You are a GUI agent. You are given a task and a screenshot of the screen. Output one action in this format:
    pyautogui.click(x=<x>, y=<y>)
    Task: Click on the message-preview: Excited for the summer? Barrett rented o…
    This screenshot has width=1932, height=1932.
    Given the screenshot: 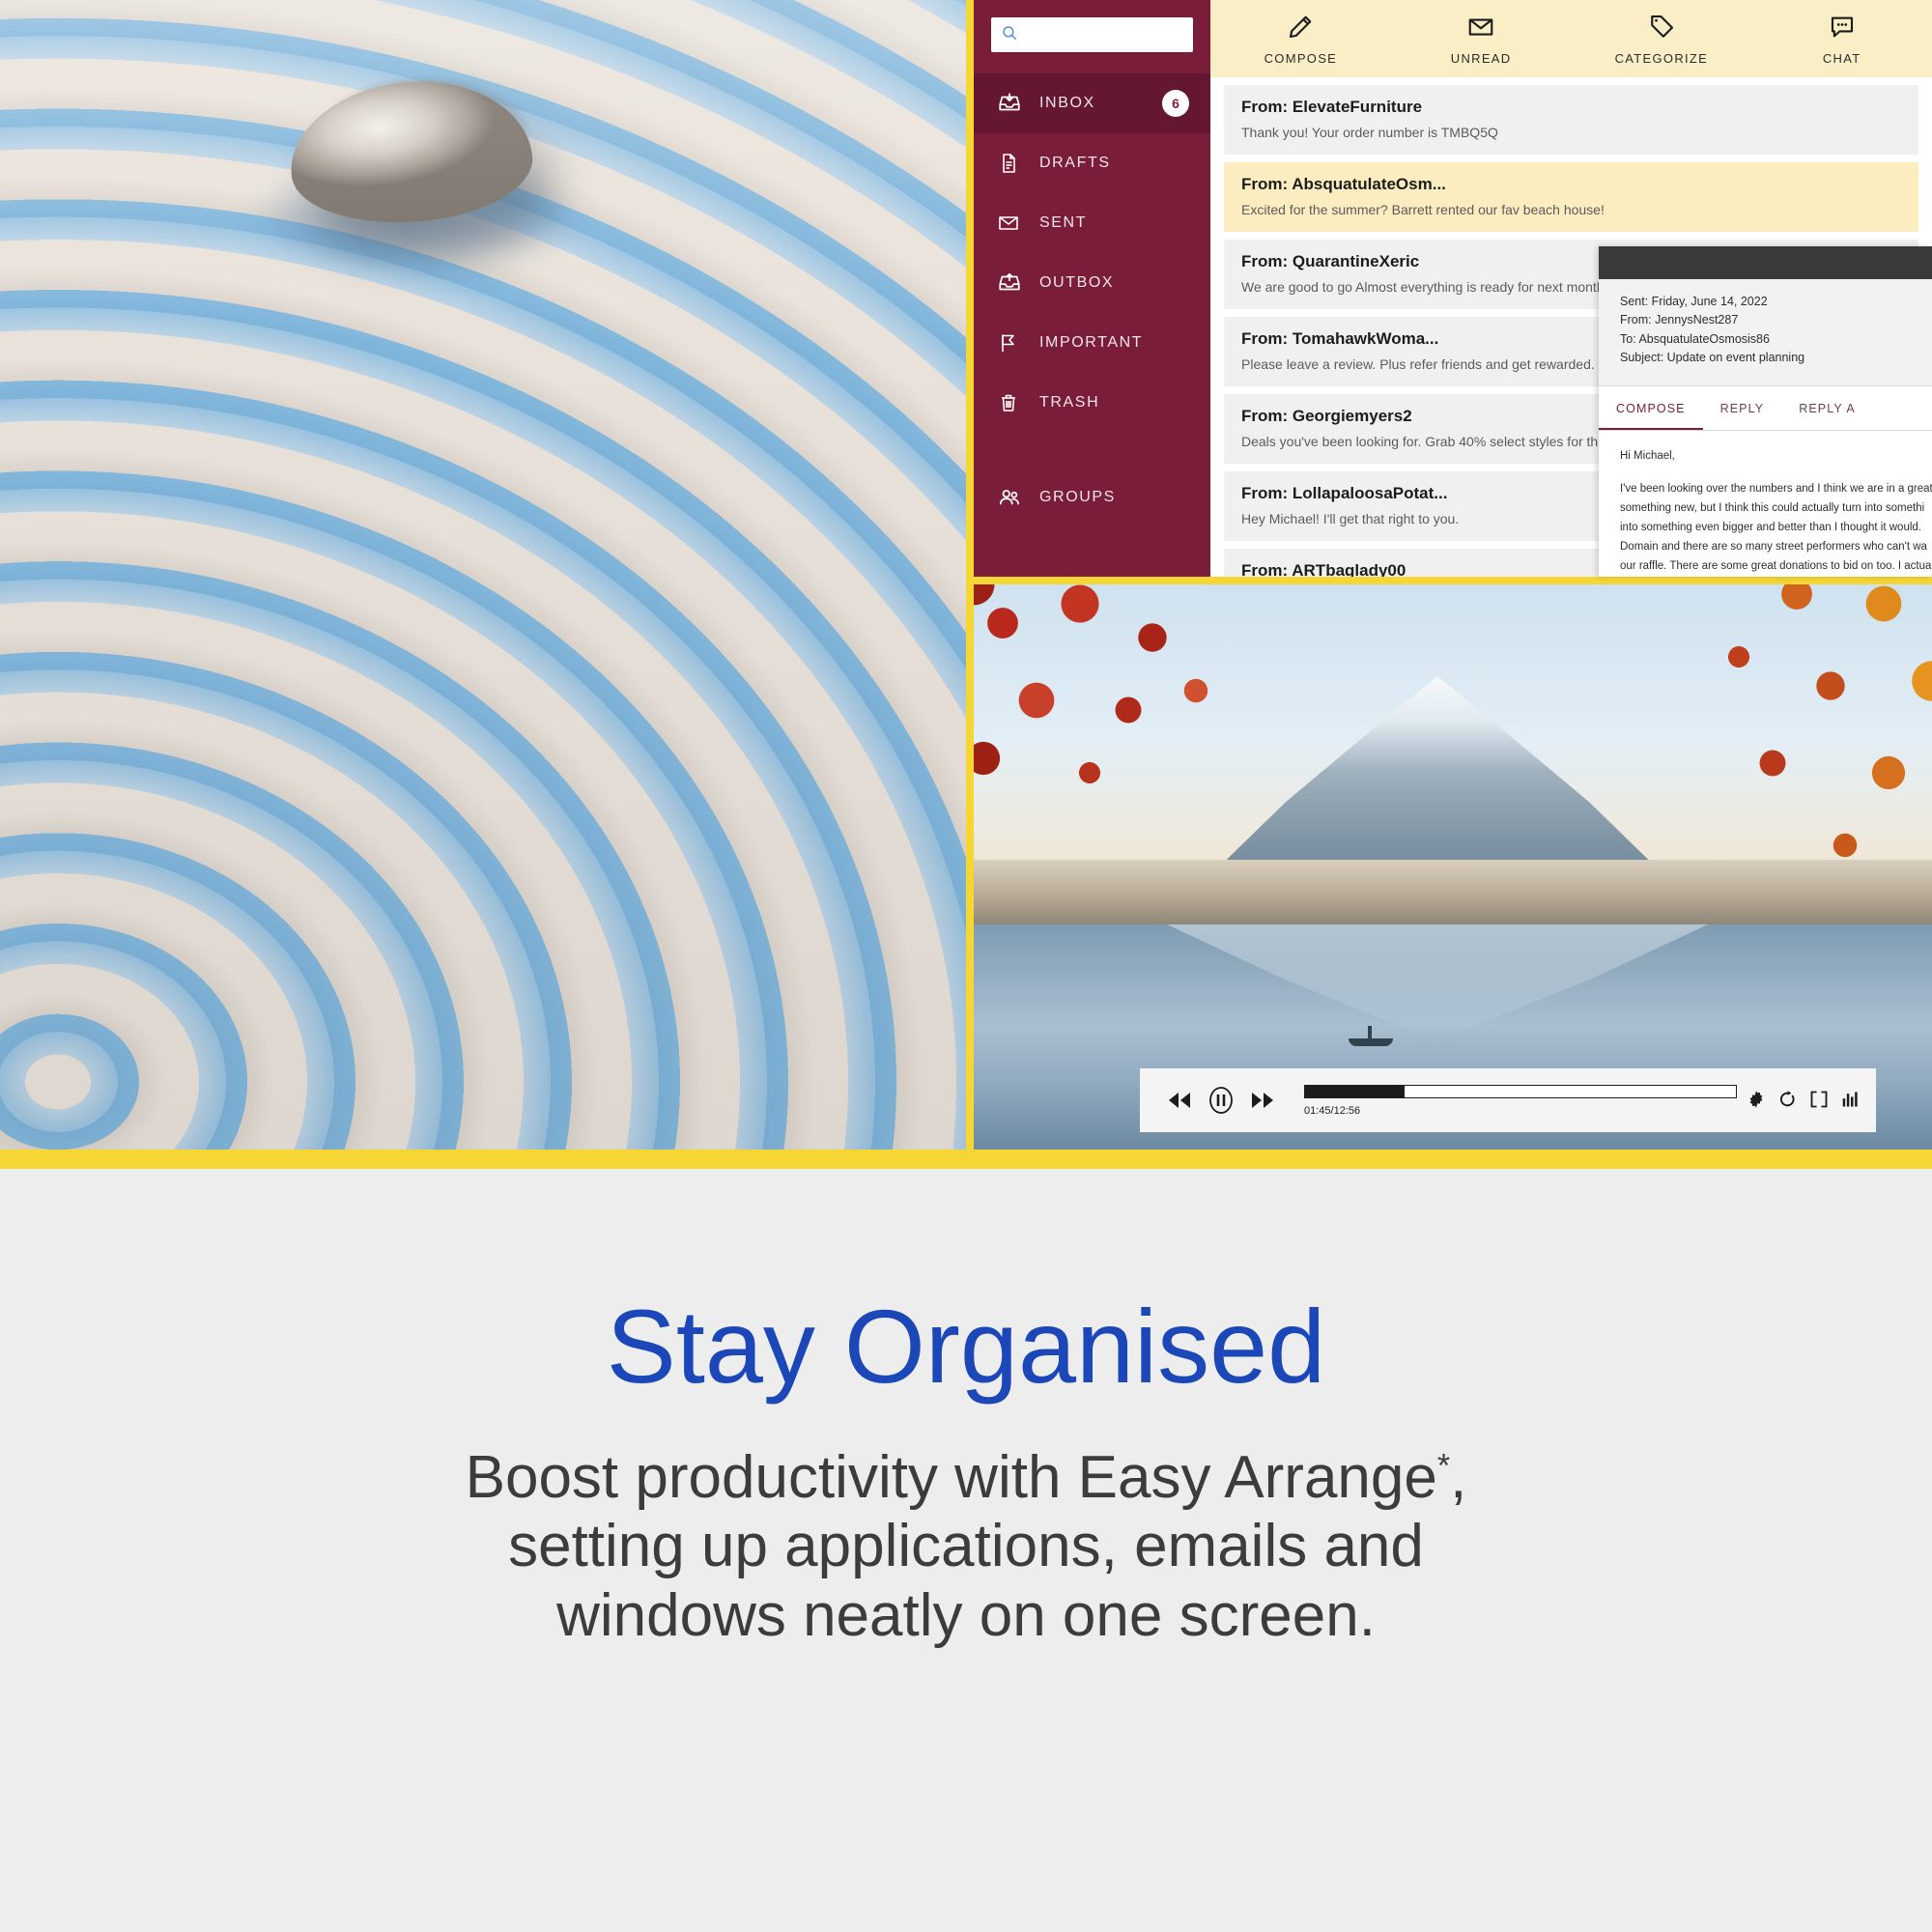 What is the action you would take?
    pyautogui.click(x=1423, y=209)
    